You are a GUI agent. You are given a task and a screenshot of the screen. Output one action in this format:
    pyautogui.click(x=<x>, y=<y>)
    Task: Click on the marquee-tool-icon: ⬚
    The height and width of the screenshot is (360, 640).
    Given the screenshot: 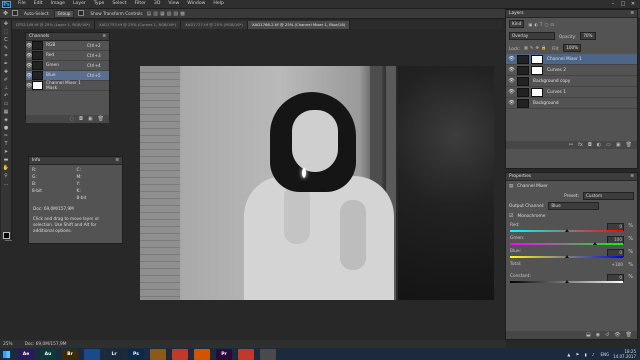 What is the action you would take?
    pyautogui.click(x=6, y=32)
    